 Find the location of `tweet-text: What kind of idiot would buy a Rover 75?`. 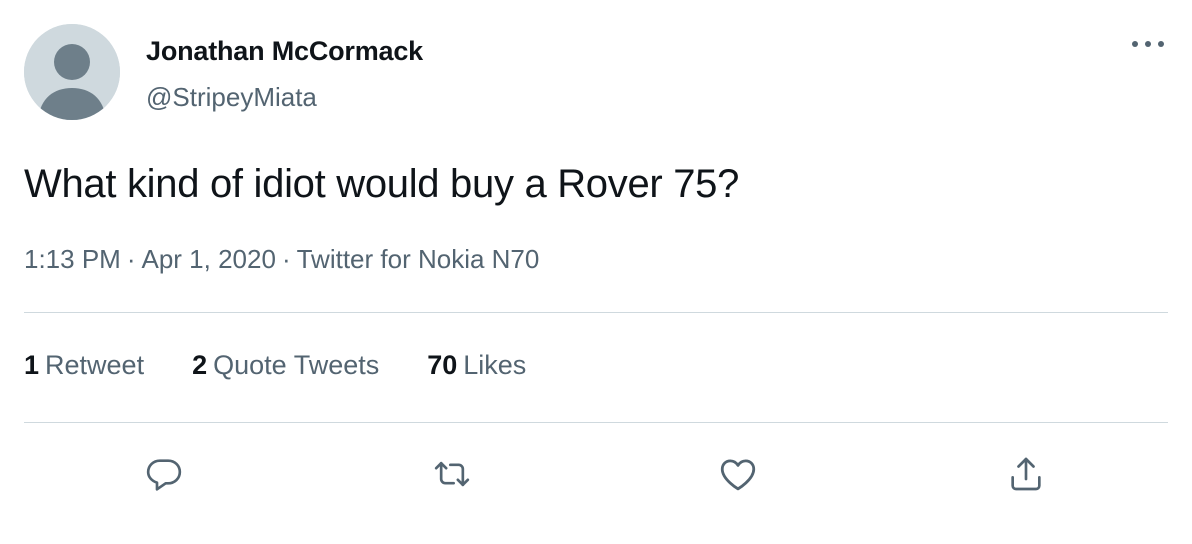

tweet-text: What kind of idiot would buy a Rover 75? is located at coordinates (382, 184).